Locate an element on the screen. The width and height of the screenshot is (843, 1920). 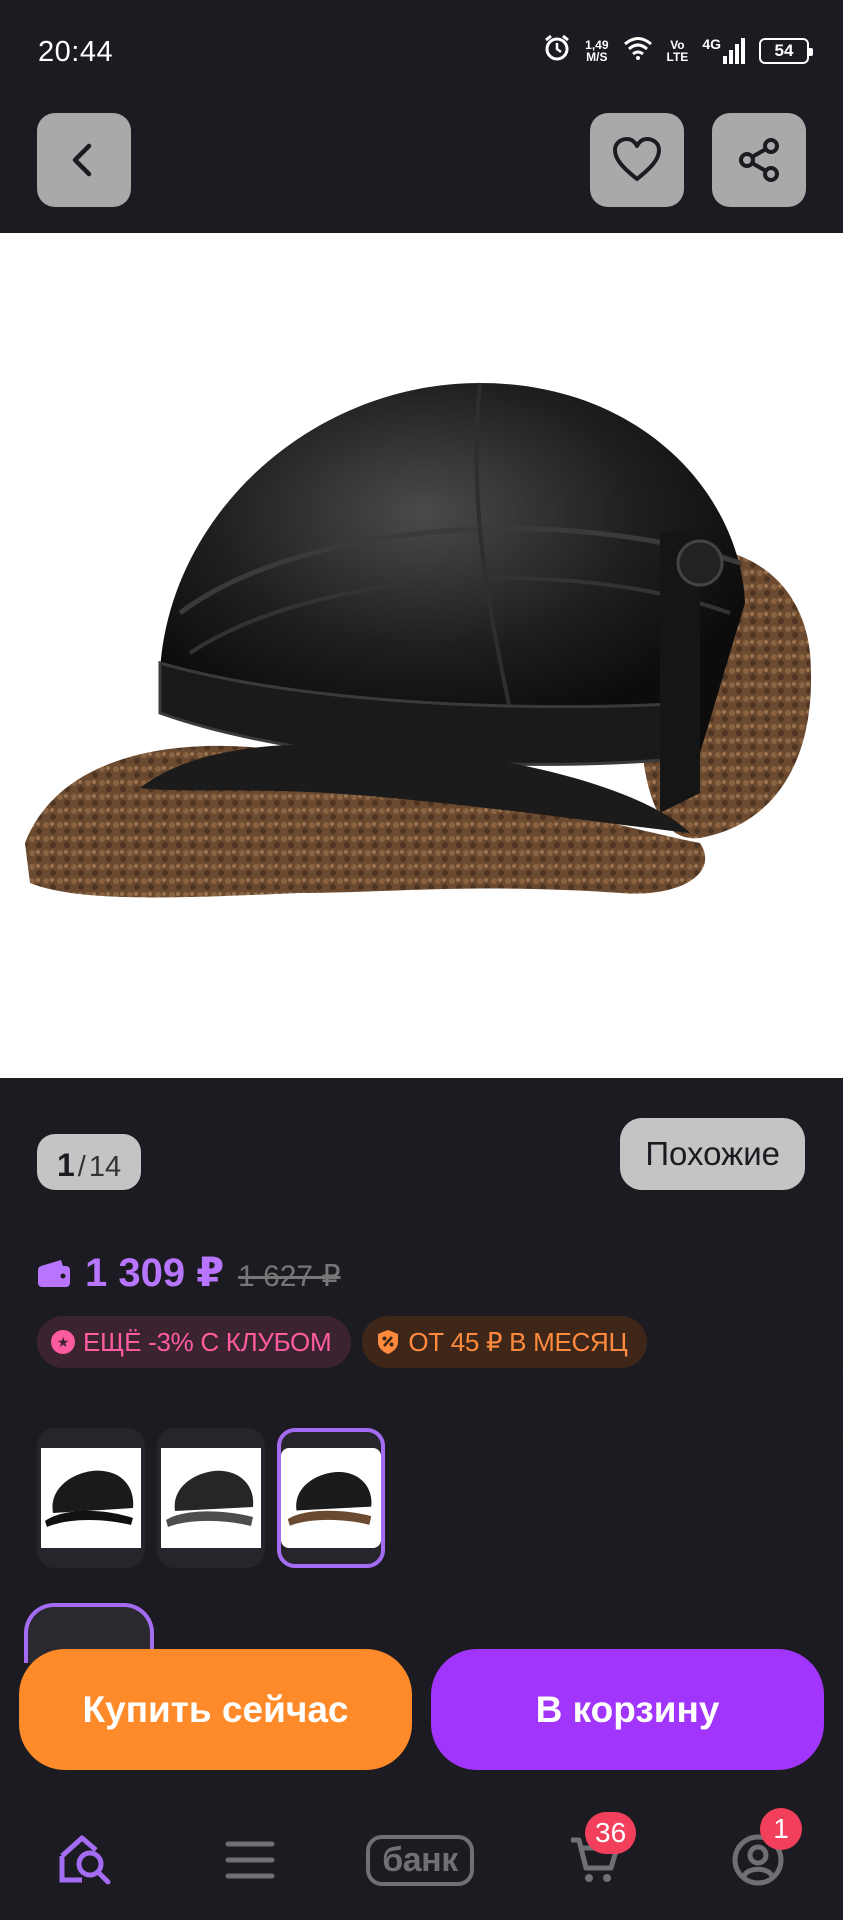
wallet-icon is located at coordinates (54, 1273).